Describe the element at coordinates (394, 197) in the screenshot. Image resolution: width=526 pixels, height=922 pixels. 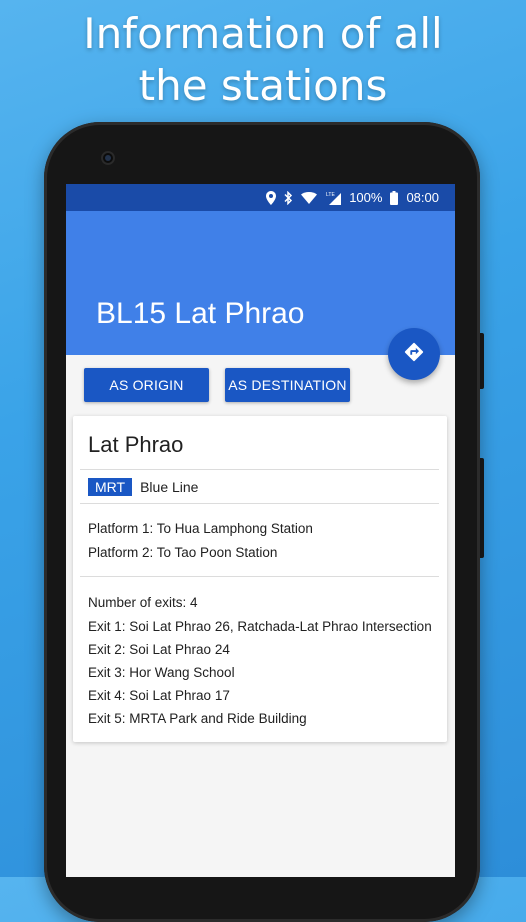
I see `battery-icon` at that location.